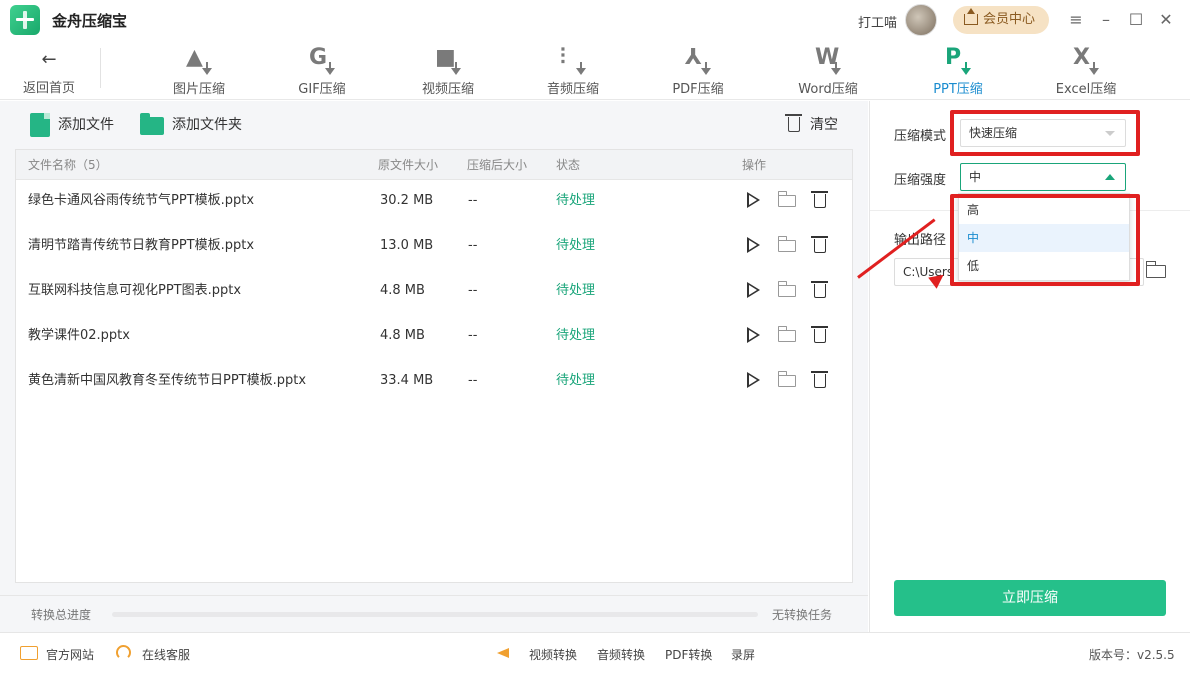 This screenshot has height=674, width=1190. What do you see at coordinates (971, 16) in the screenshot?
I see `crown-icon` at bounding box center [971, 16].